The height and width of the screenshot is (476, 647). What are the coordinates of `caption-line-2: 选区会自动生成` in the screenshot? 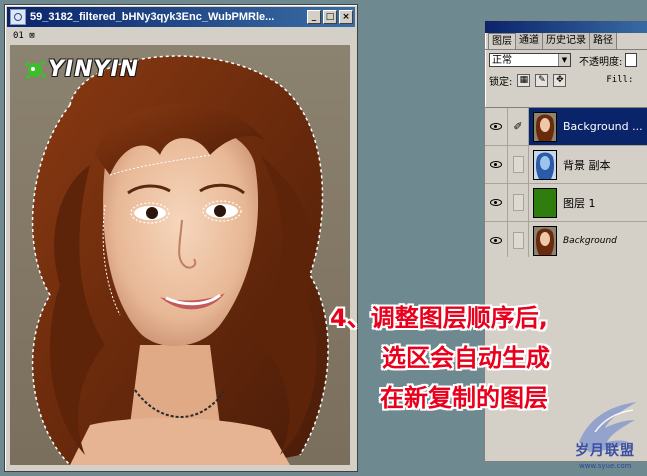 It's located at (466, 358).